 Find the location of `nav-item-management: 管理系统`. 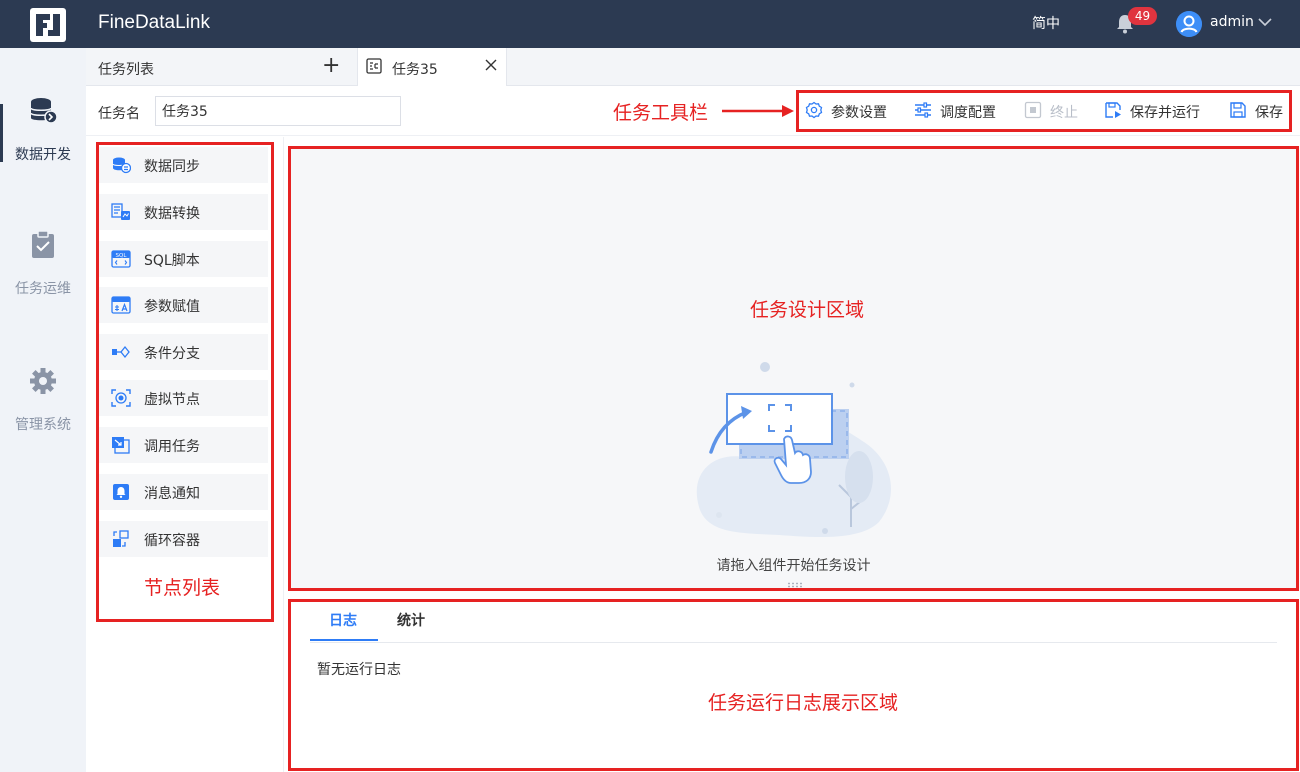

nav-item-management: 管理系统 is located at coordinates (43, 421).